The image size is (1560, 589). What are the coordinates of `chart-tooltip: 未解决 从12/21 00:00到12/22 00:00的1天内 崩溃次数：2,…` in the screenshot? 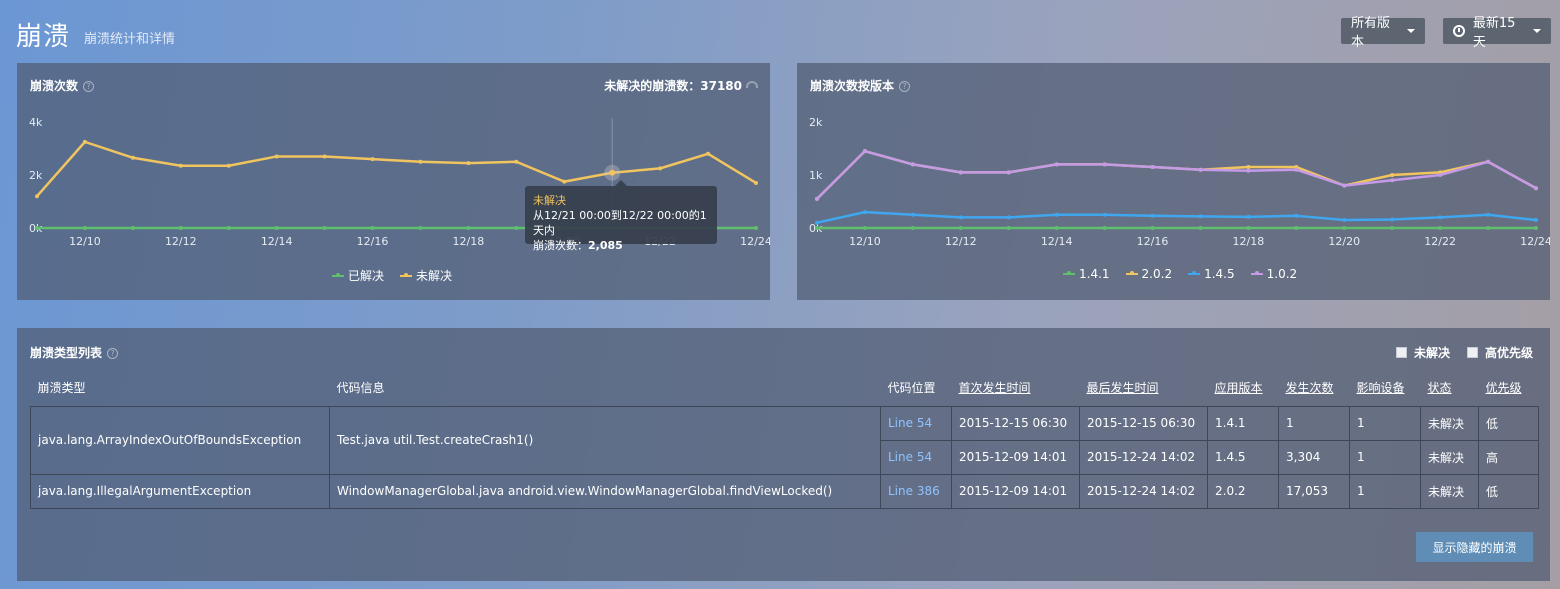 It's located at (621, 219).